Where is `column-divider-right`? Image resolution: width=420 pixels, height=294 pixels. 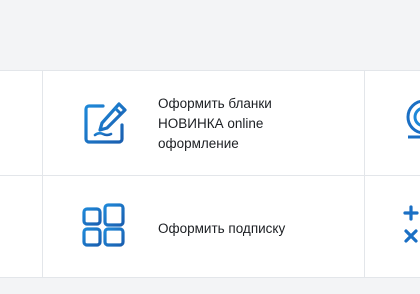
column-divider-right is located at coordinates (364, 174).